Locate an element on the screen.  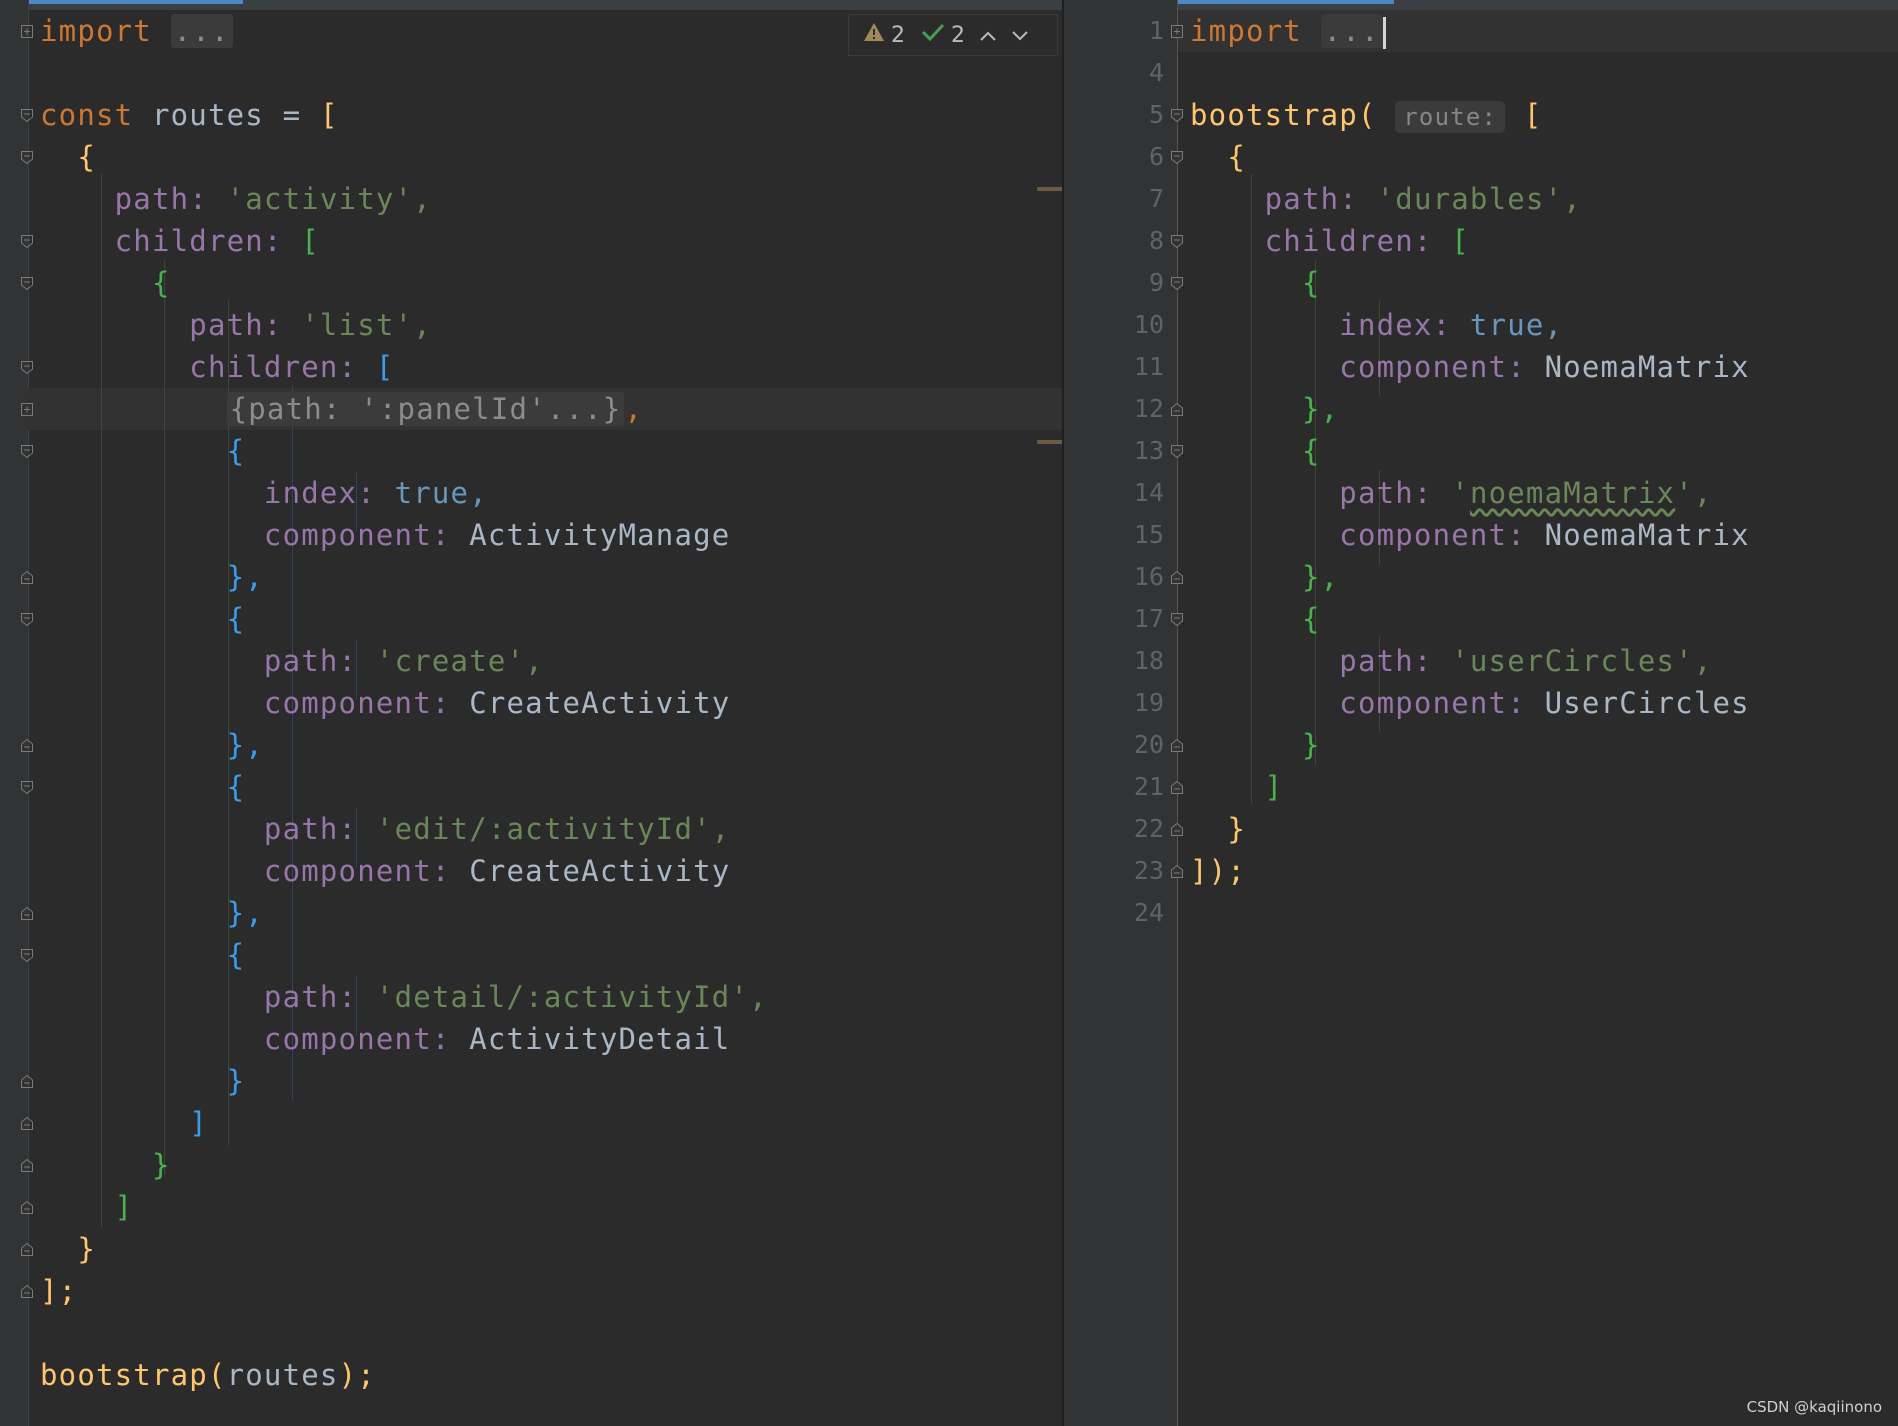
watermark: CSDN @kaqiinono is located at coordinates (1814, 1407).